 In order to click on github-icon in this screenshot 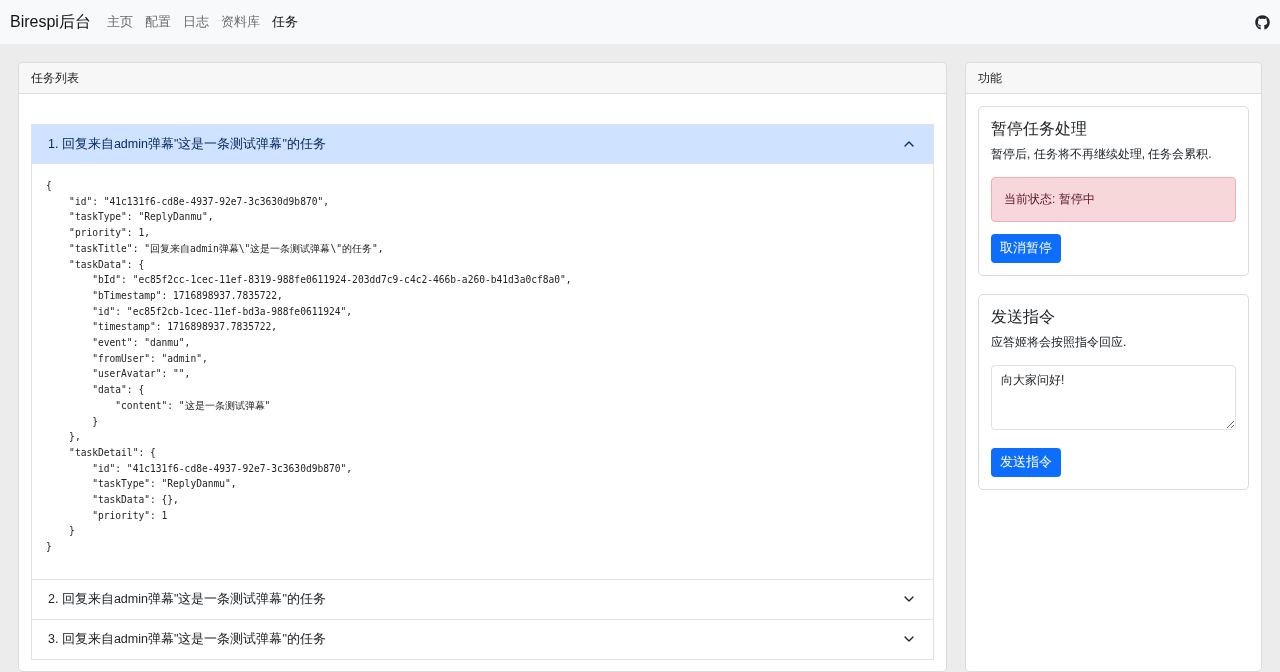, I will do `click(1262, 22)`.